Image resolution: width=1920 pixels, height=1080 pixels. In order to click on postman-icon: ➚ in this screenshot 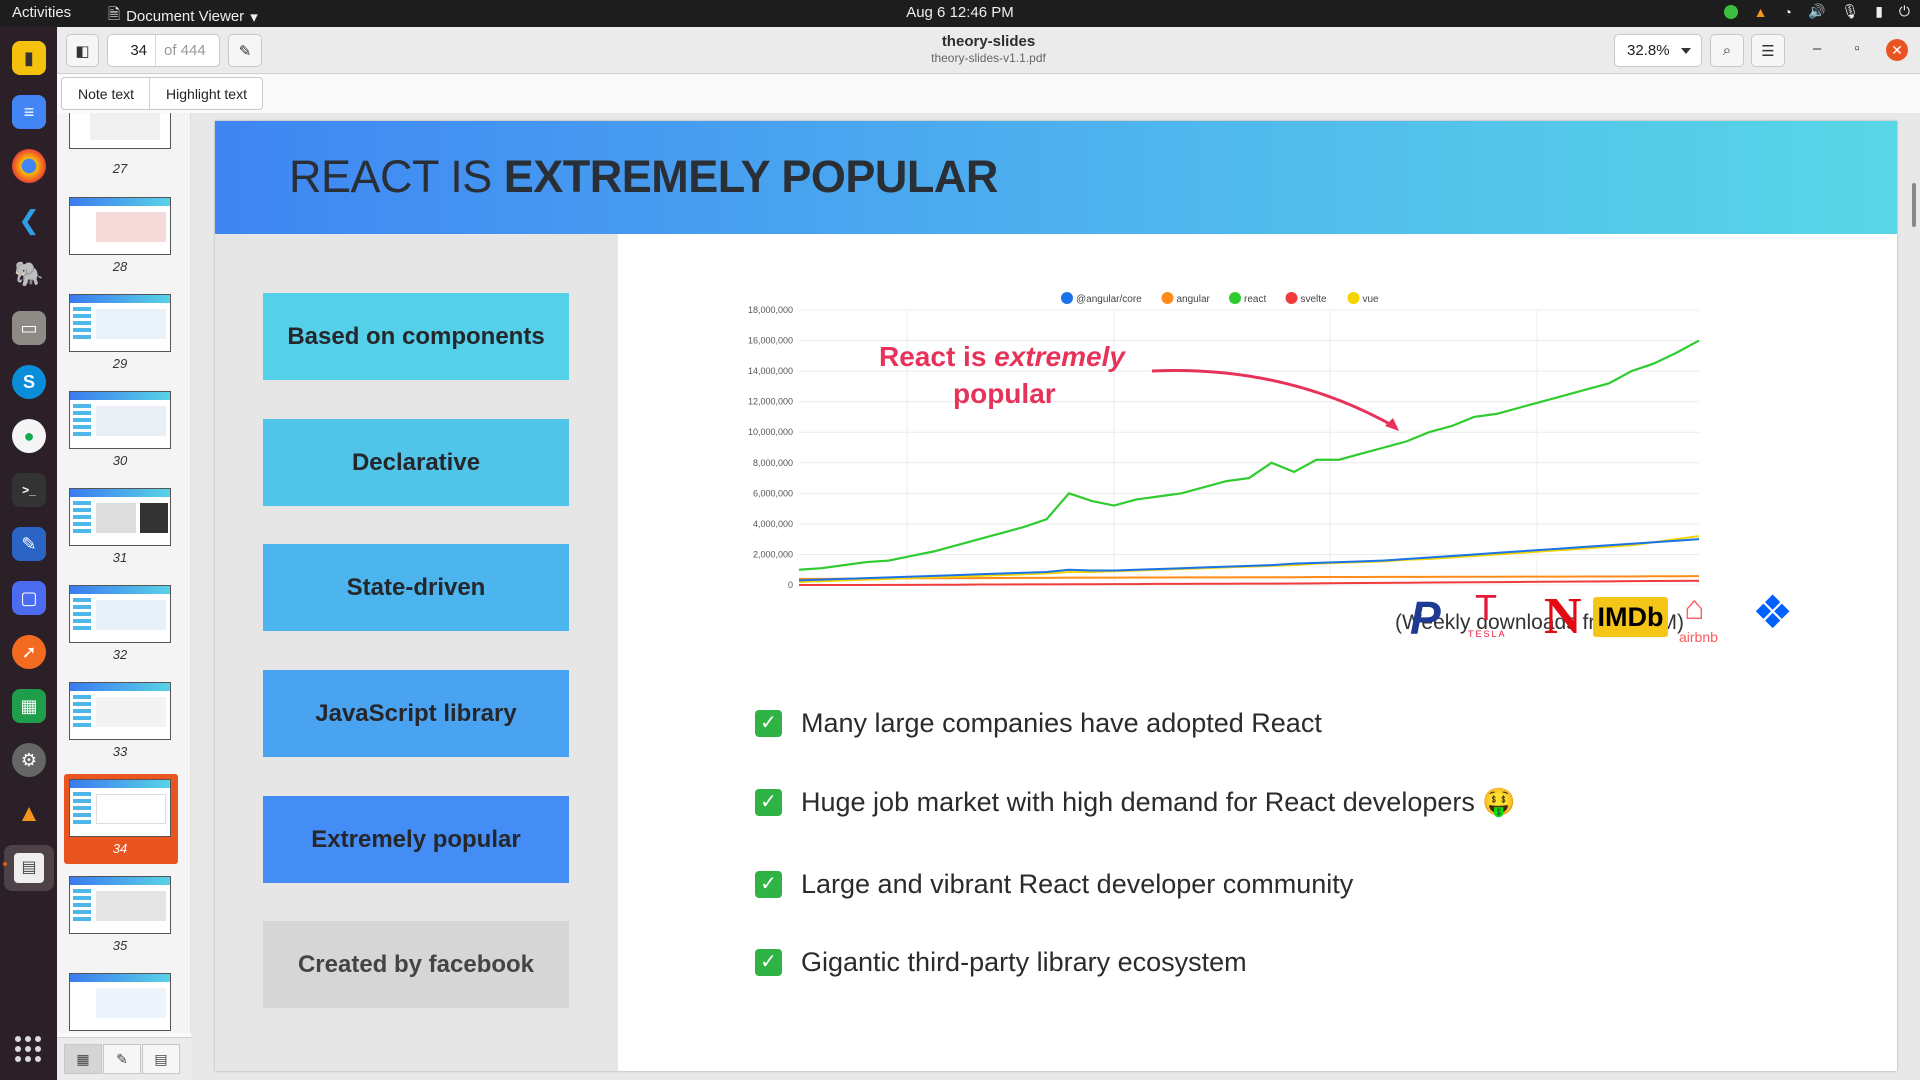, I will do `click(29, 652)`.